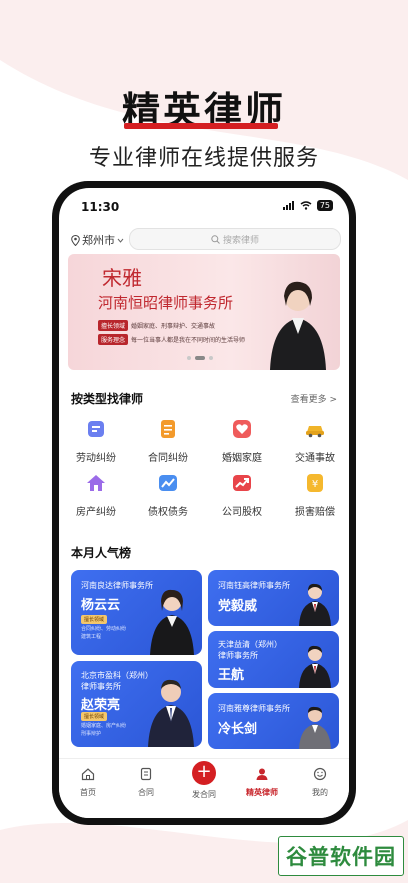  Describe the element at coordinates (96, 495) in the screenshot. I see `category-property-dispute: 房产纠纷` at that location.